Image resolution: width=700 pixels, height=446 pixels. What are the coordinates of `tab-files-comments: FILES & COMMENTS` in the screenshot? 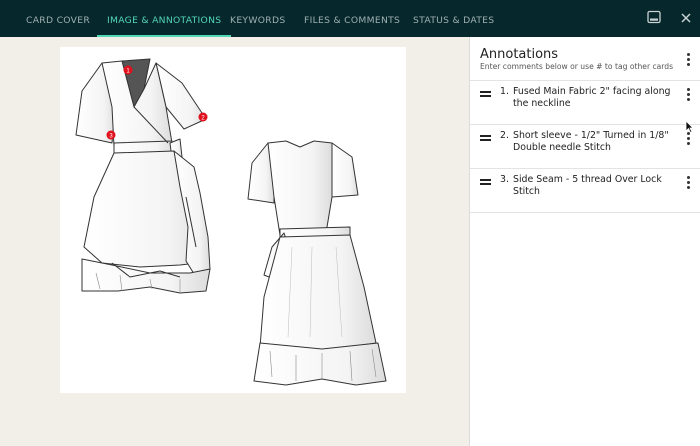 It's located at (352, 18).